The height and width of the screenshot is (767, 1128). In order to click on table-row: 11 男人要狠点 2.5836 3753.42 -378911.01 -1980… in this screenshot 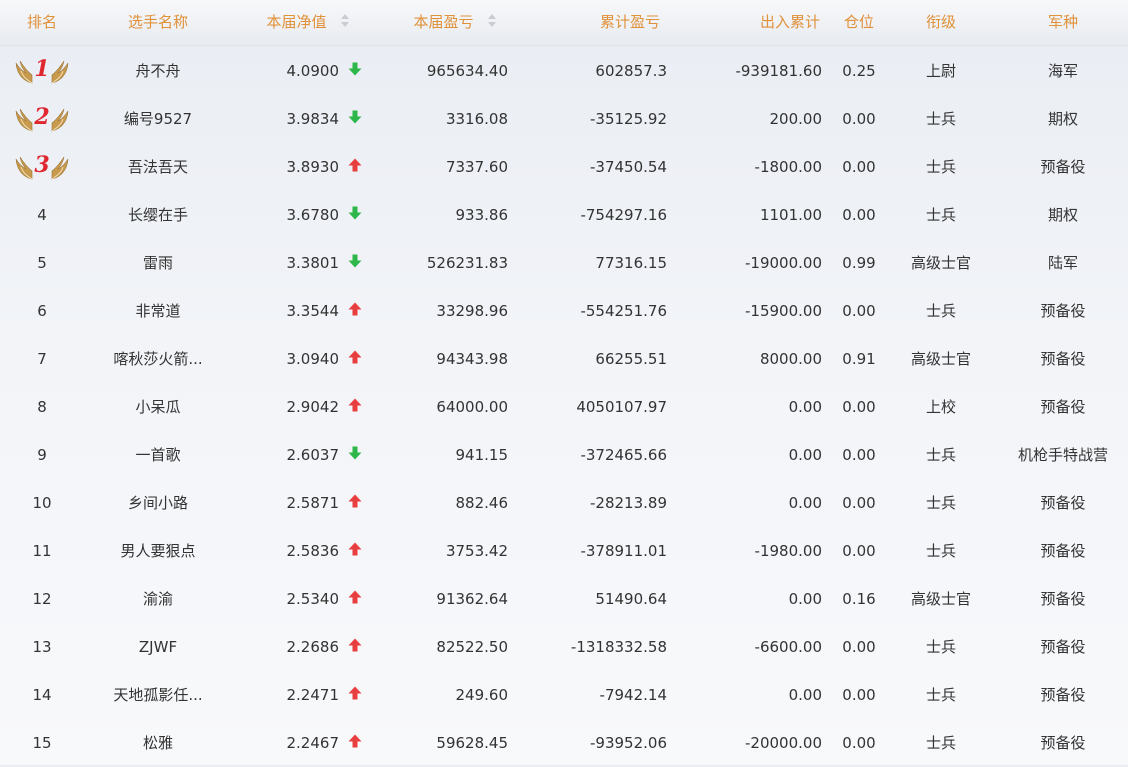, I will do `click(564, 551)`.